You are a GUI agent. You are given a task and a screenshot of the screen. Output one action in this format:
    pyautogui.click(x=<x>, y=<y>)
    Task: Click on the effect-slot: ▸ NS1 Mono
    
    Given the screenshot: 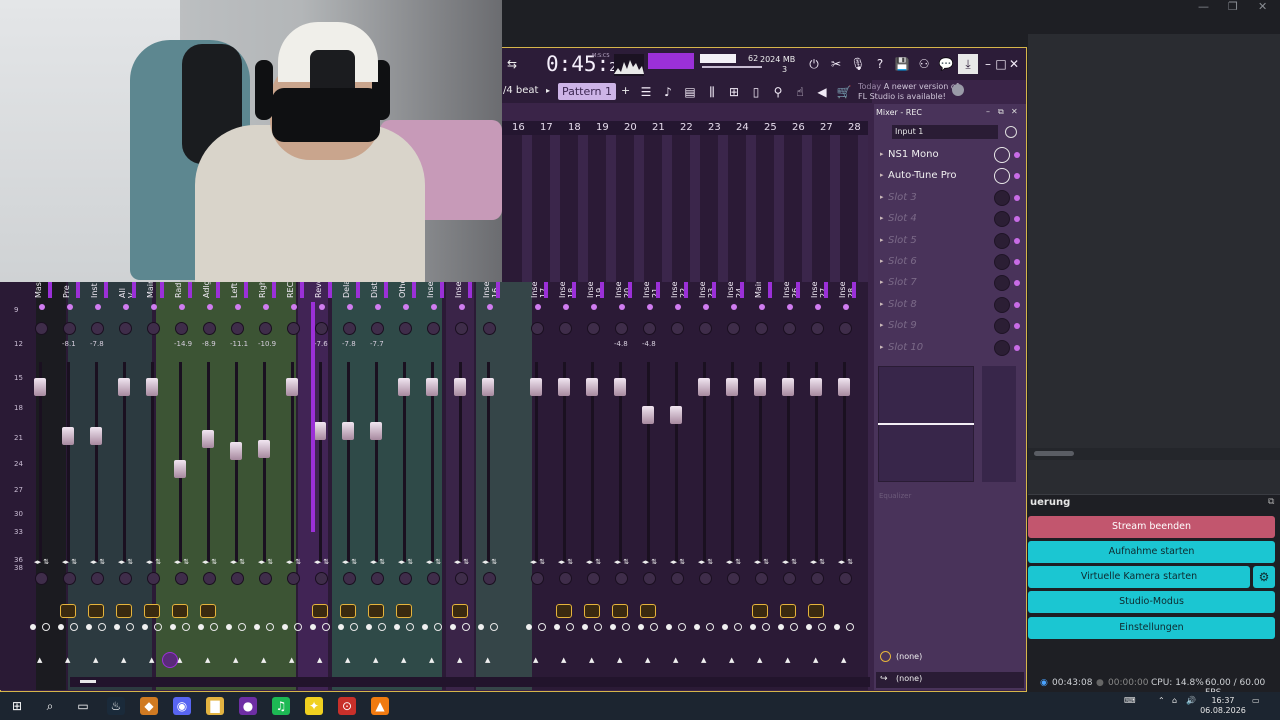 What is the action you would take?
    pyautogui.click(x=950, y=155)
    